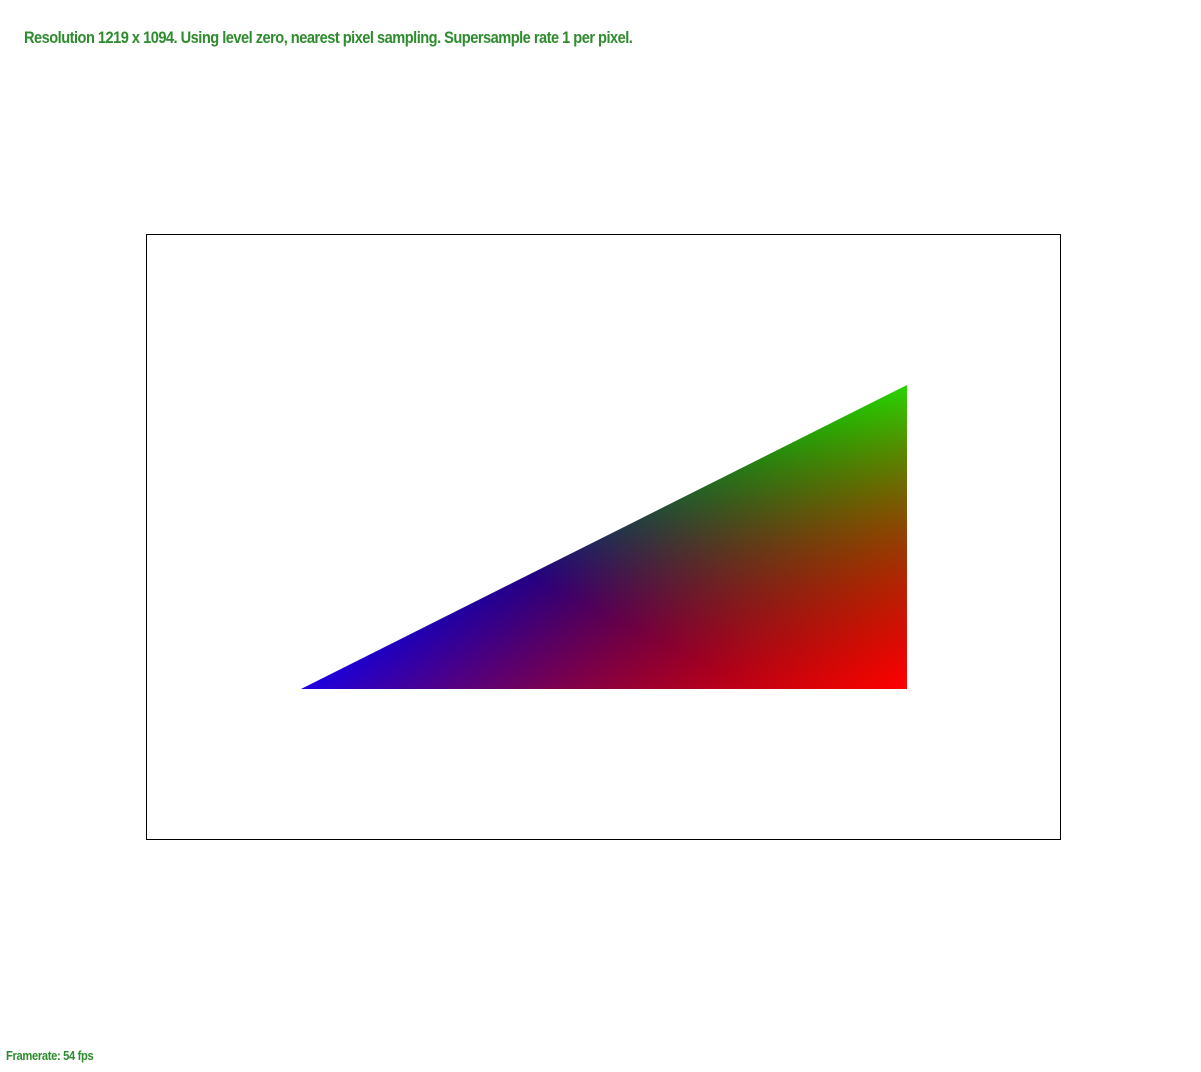 This screenshot has height=1072, width=1201. I want to click on rgb-triangle, so click(604, 537).